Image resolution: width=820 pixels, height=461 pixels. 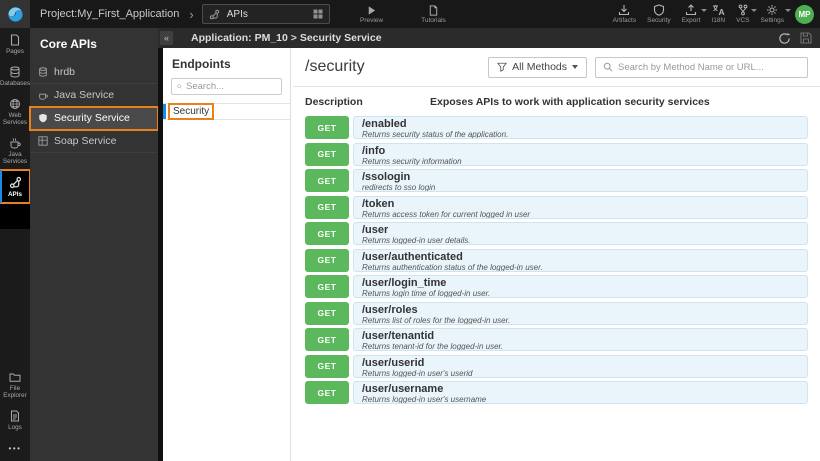 What do you see at coordinates (784, 38) in the screenshot?
I see `refresh-icon` at bounding box center [784, 38].